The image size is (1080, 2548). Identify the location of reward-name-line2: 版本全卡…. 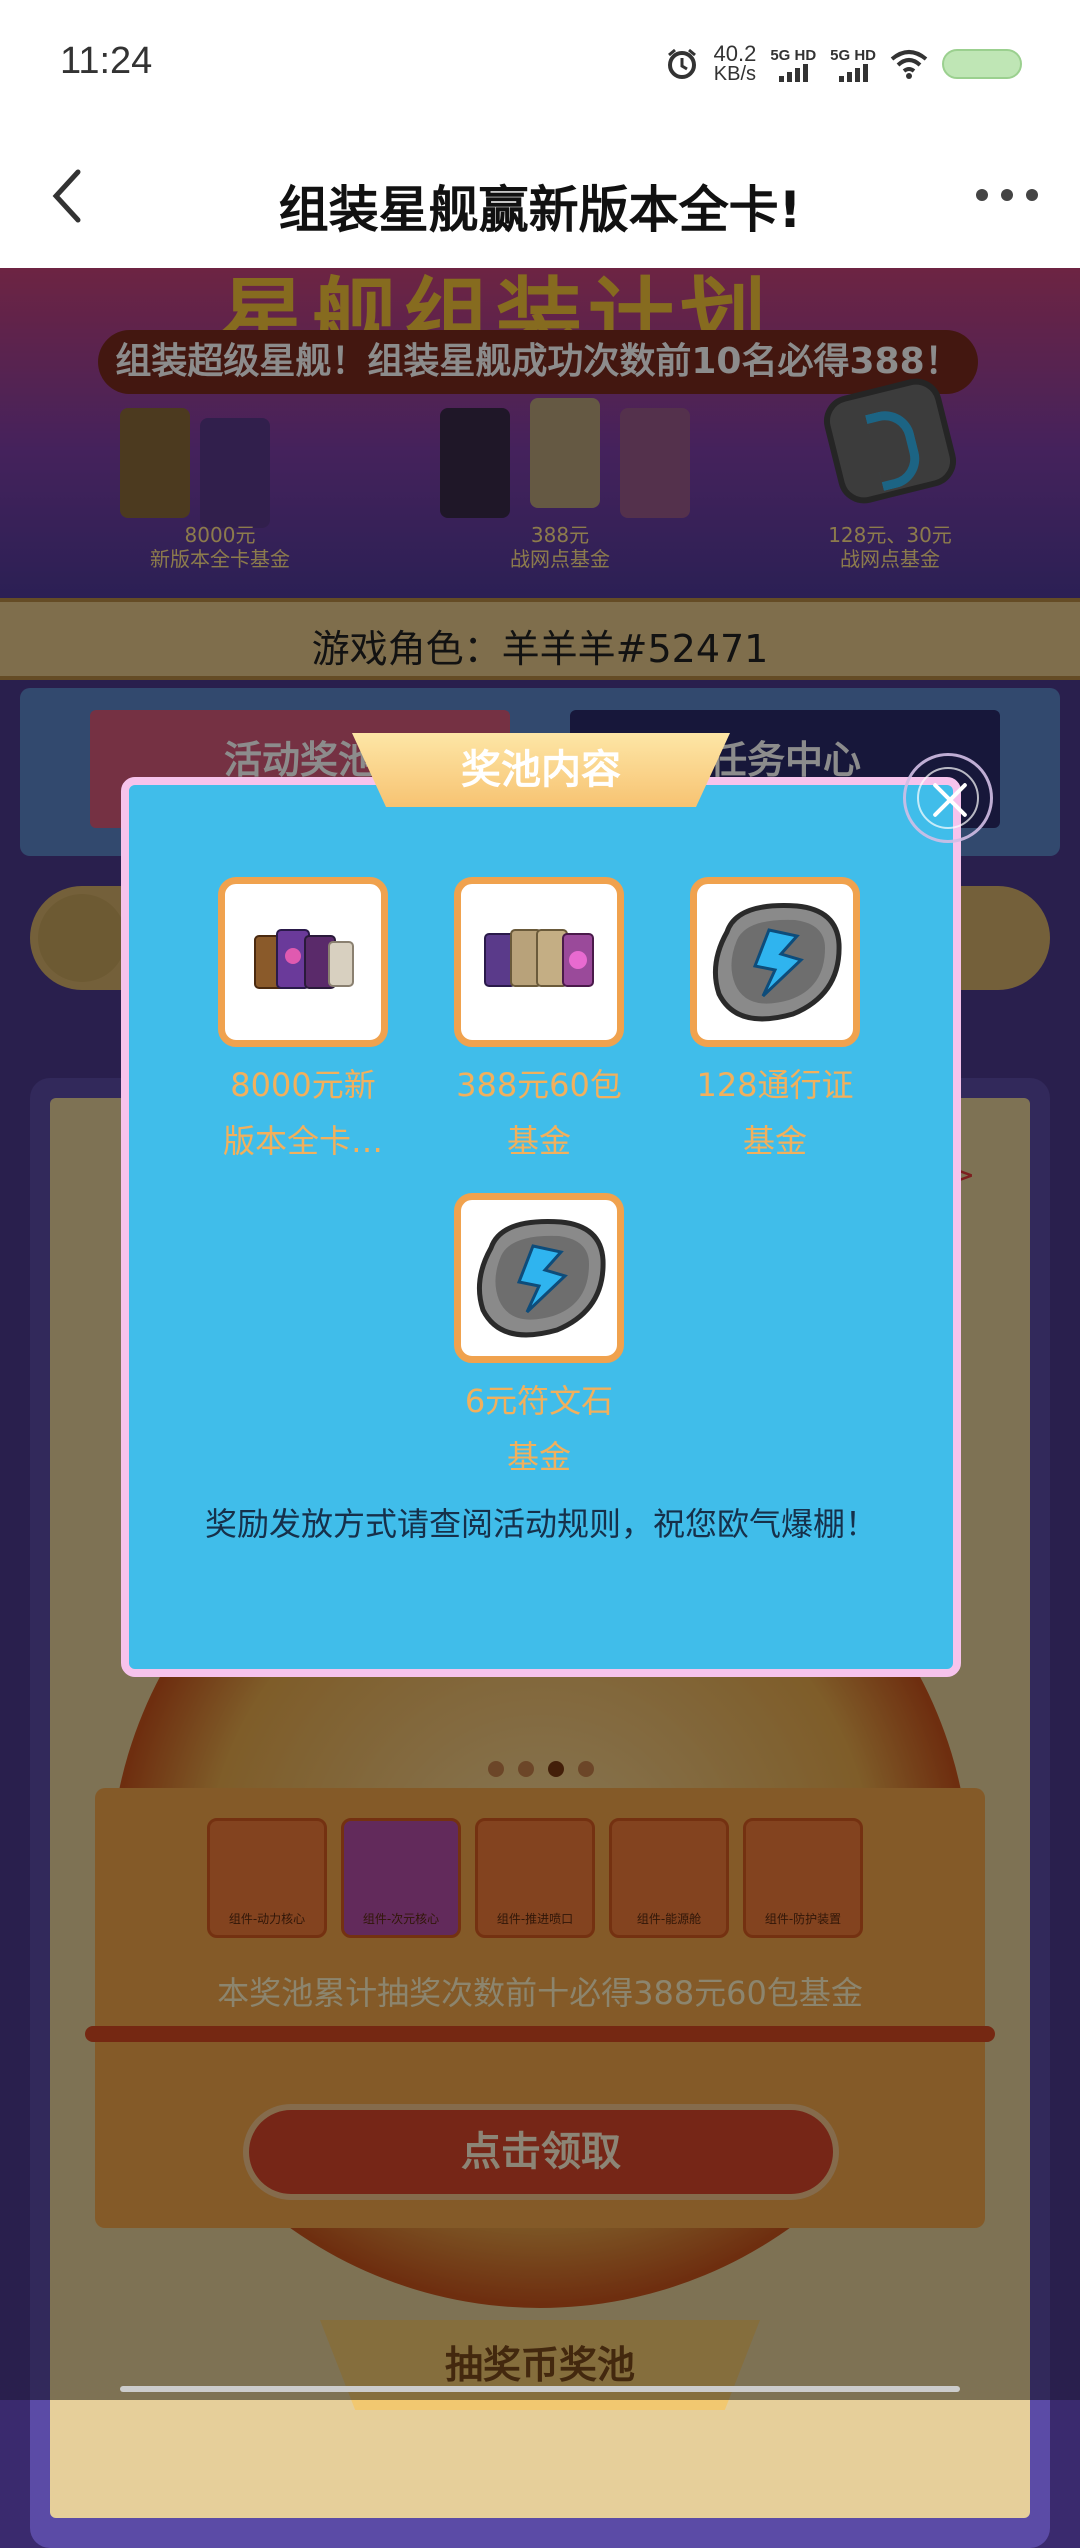
(302, 1141).